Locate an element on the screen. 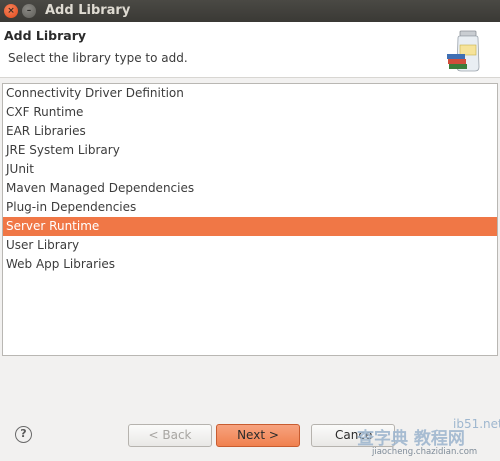 The height and width of the screenshot is (461, 500). list-item: JUnit is located at coordinates (250, 169).